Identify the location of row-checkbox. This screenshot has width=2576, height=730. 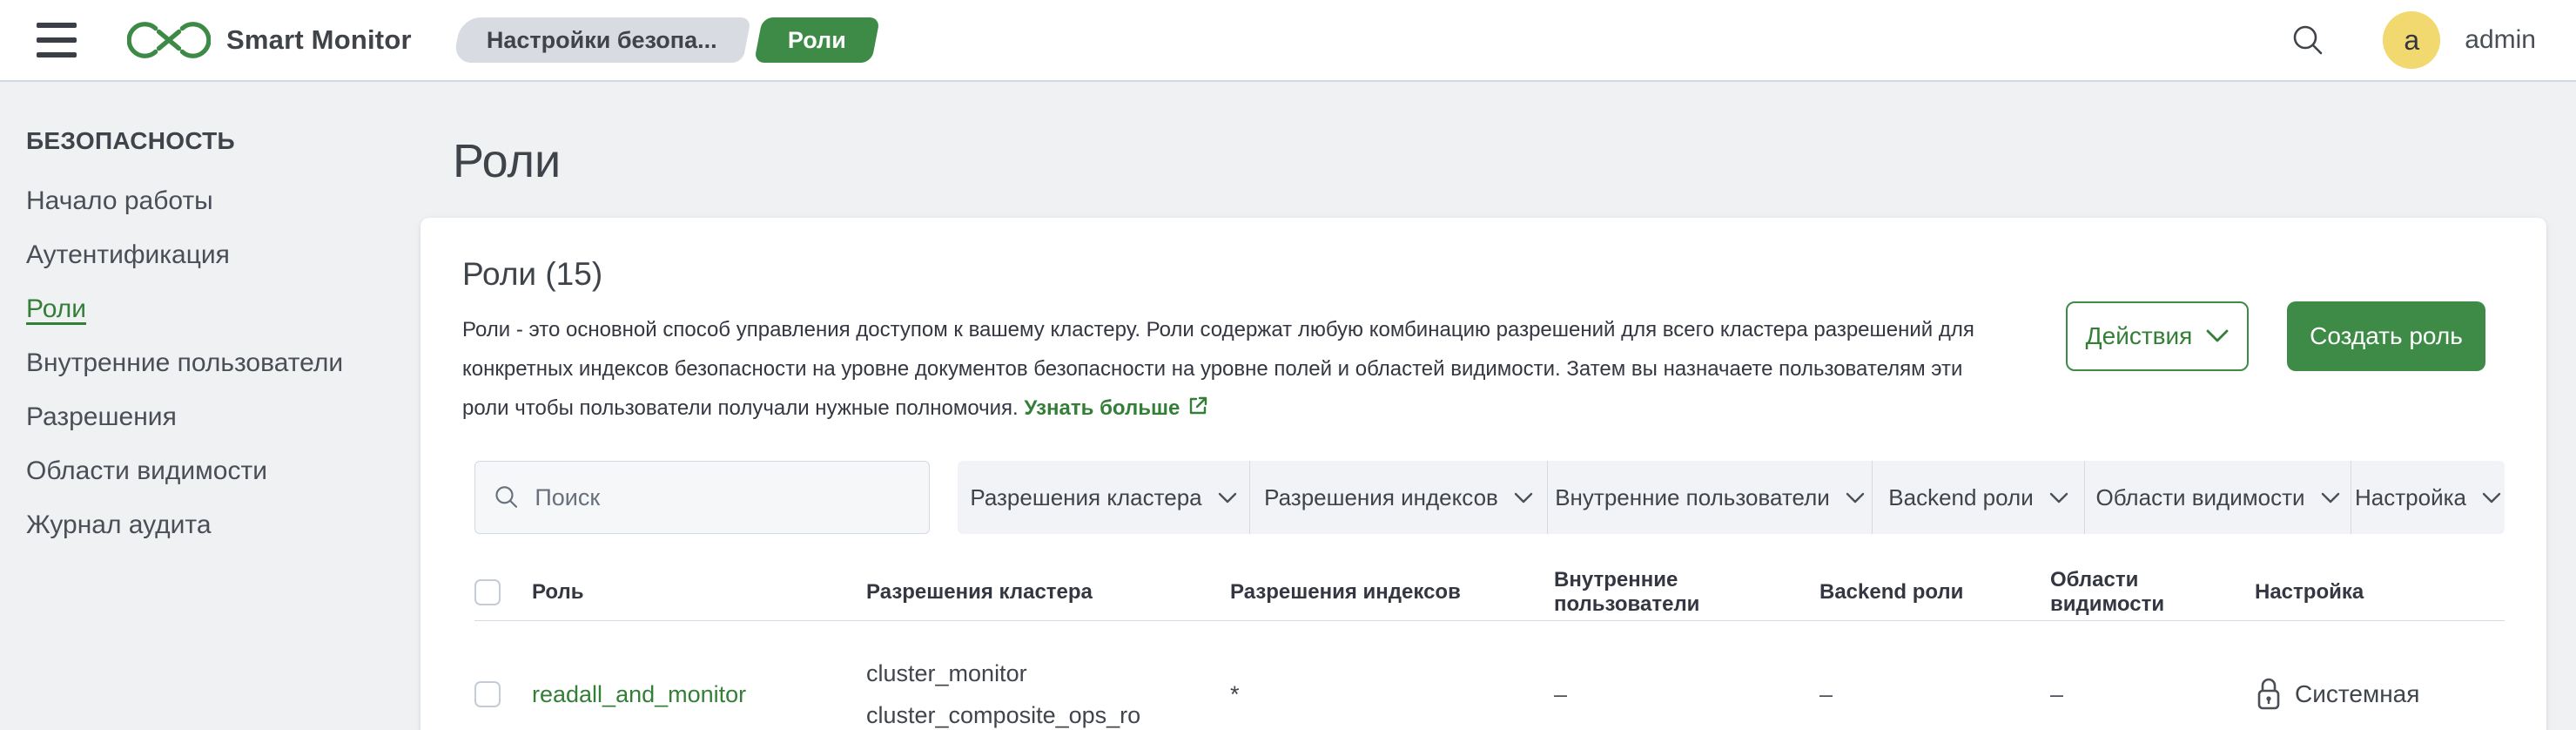
(487, 694).